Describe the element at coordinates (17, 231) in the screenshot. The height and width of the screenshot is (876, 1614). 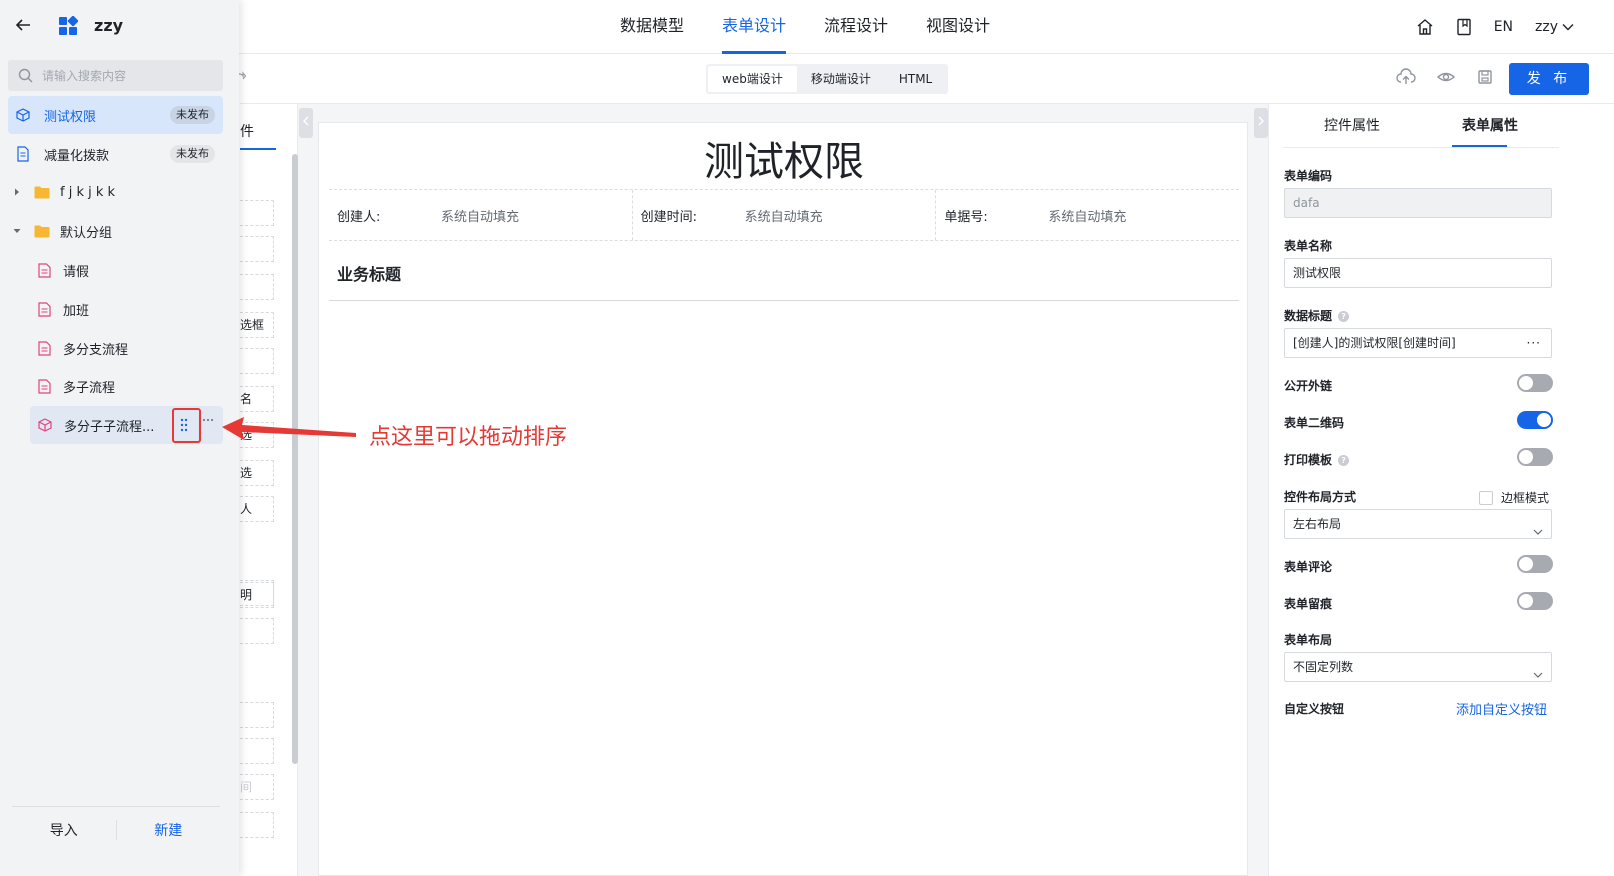
I see `caret-down-icon` at that location.